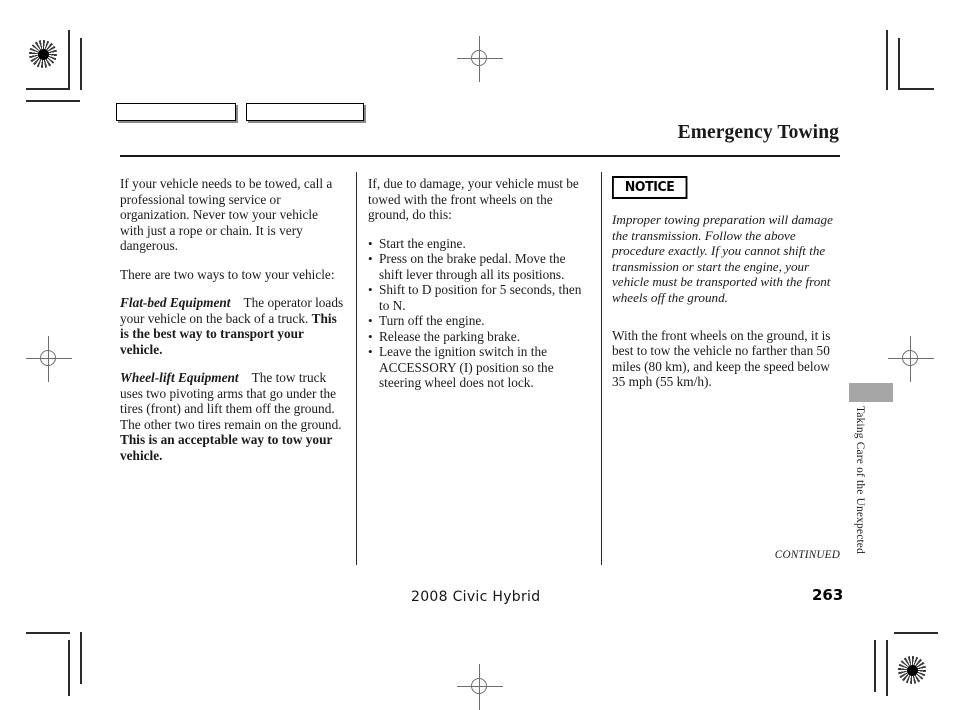 This screenshot has width=954, height=710. I want to click on registration-cross-bottom-center, so click(480, 687).